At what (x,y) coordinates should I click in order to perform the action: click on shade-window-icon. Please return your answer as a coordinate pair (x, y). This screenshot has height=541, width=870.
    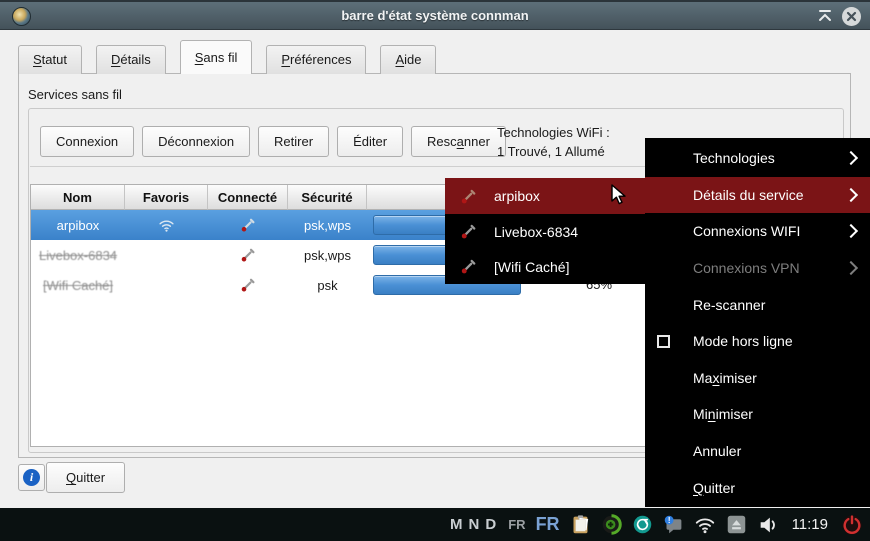
    Looking at the image, I should click on (825, 16).